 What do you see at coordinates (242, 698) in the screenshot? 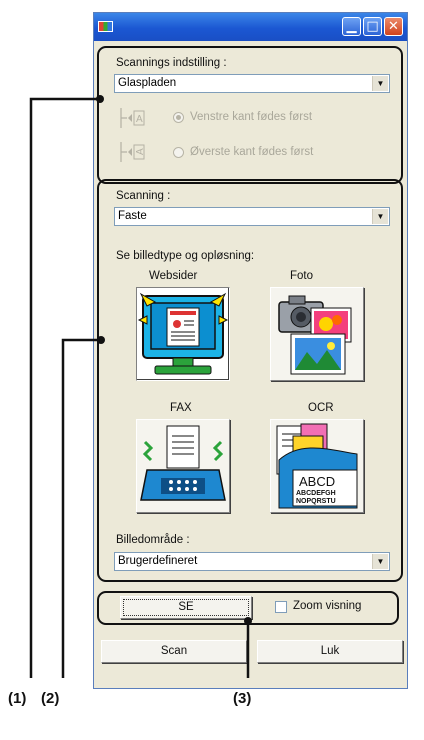
I see `annotation-3: (3)` at bounding box center [242, 698].